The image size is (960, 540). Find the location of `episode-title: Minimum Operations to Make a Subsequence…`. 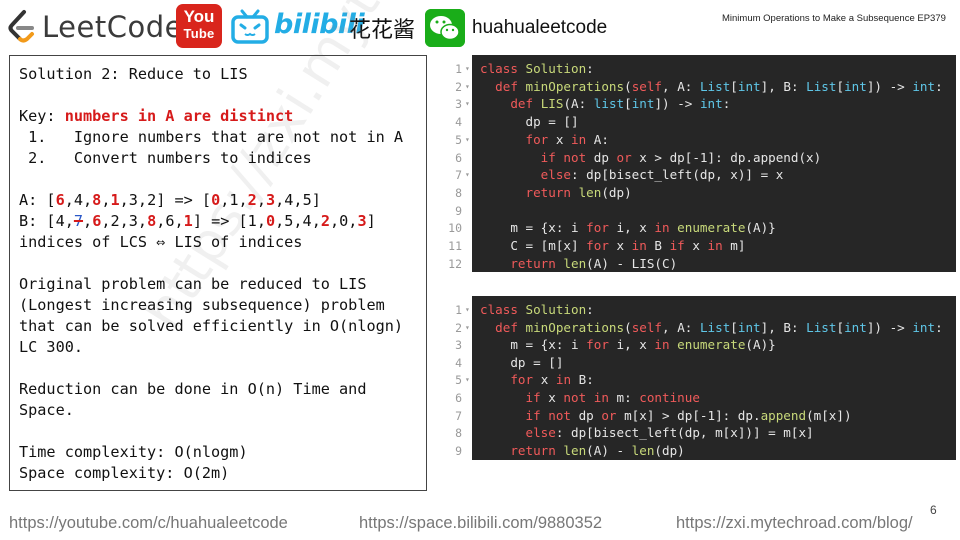

episode-title: Minimum Operations to Make a Subsequence… is located at coordinates (834, 18).